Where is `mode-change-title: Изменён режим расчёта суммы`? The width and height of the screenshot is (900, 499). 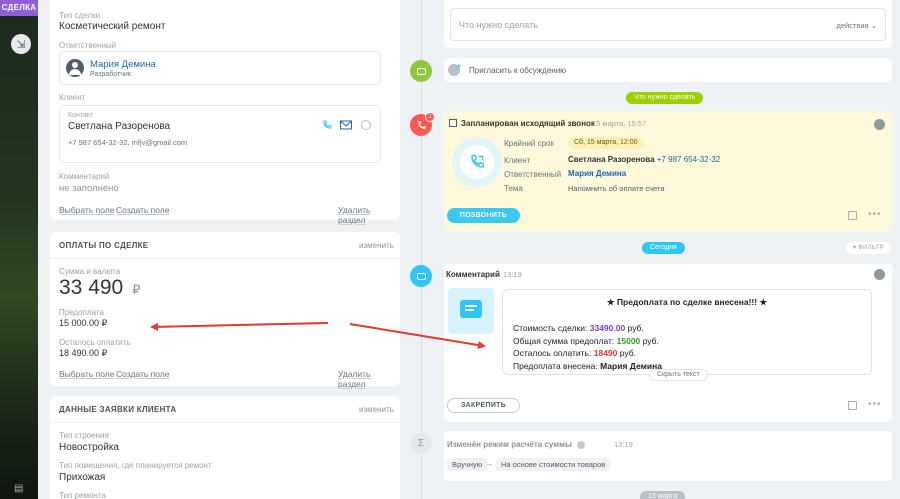 mode-change-title: Изменён режим расчёта суммы is located at coordinates (516, 444).